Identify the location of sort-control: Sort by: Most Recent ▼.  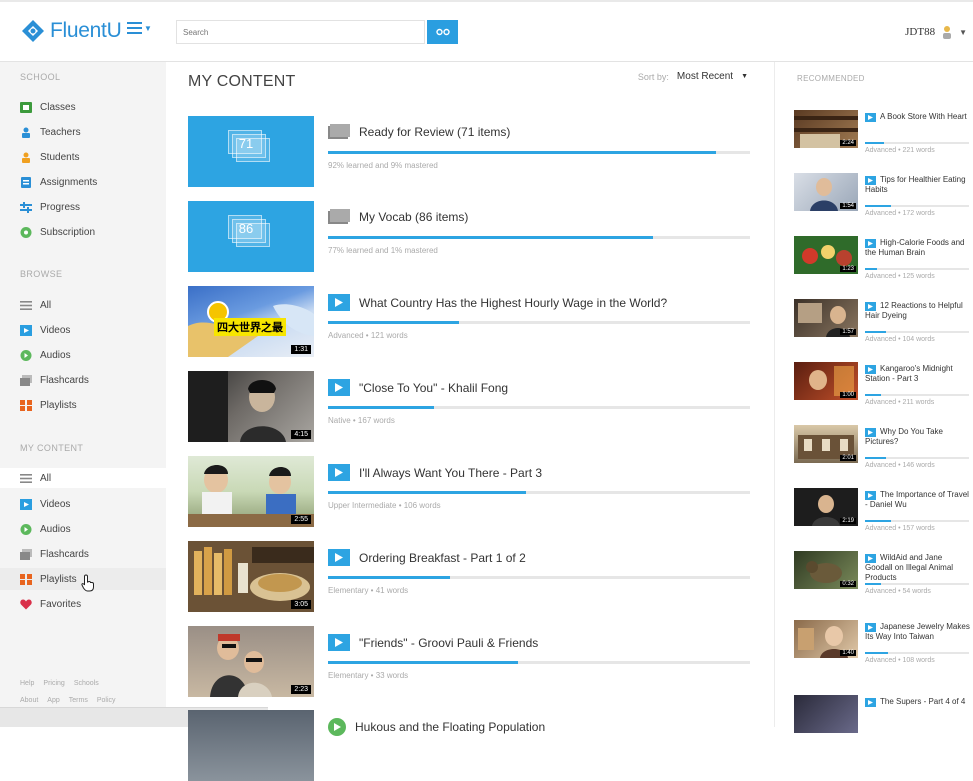
(693, 76).